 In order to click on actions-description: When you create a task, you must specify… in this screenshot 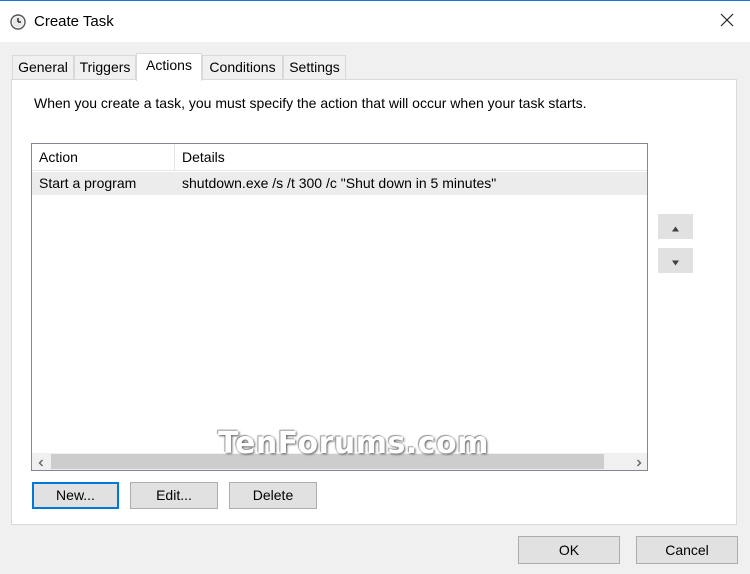, I will do `click(310, 103)`.